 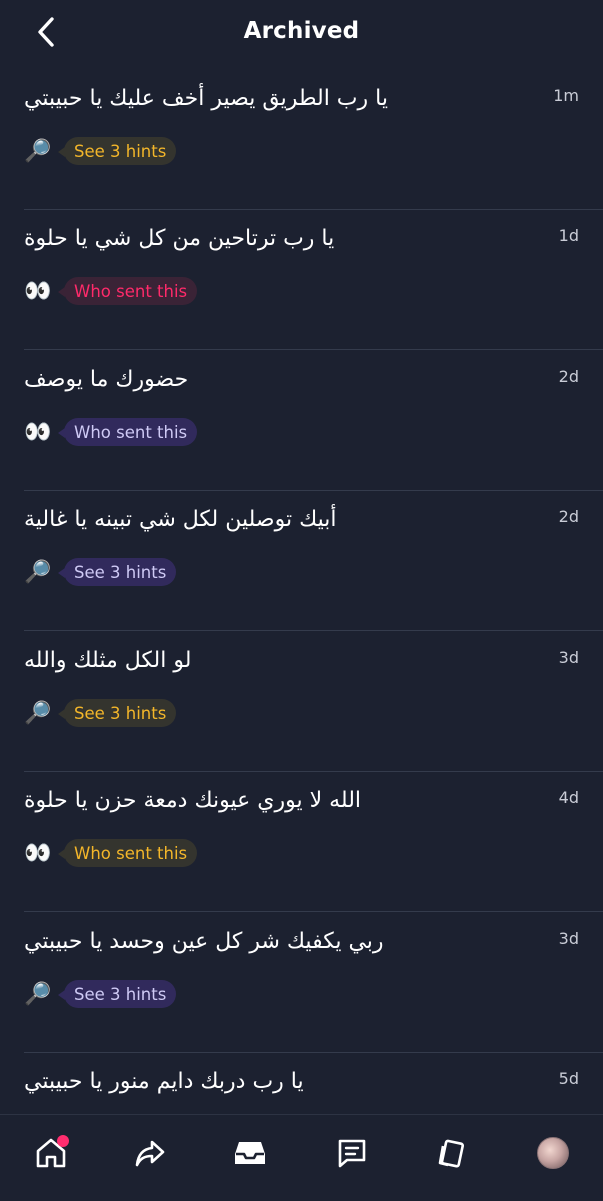 I want to click on list-item: لو الكل مثلك والله 3d 🔎 See 3 hints, so click(x=301, y=702).